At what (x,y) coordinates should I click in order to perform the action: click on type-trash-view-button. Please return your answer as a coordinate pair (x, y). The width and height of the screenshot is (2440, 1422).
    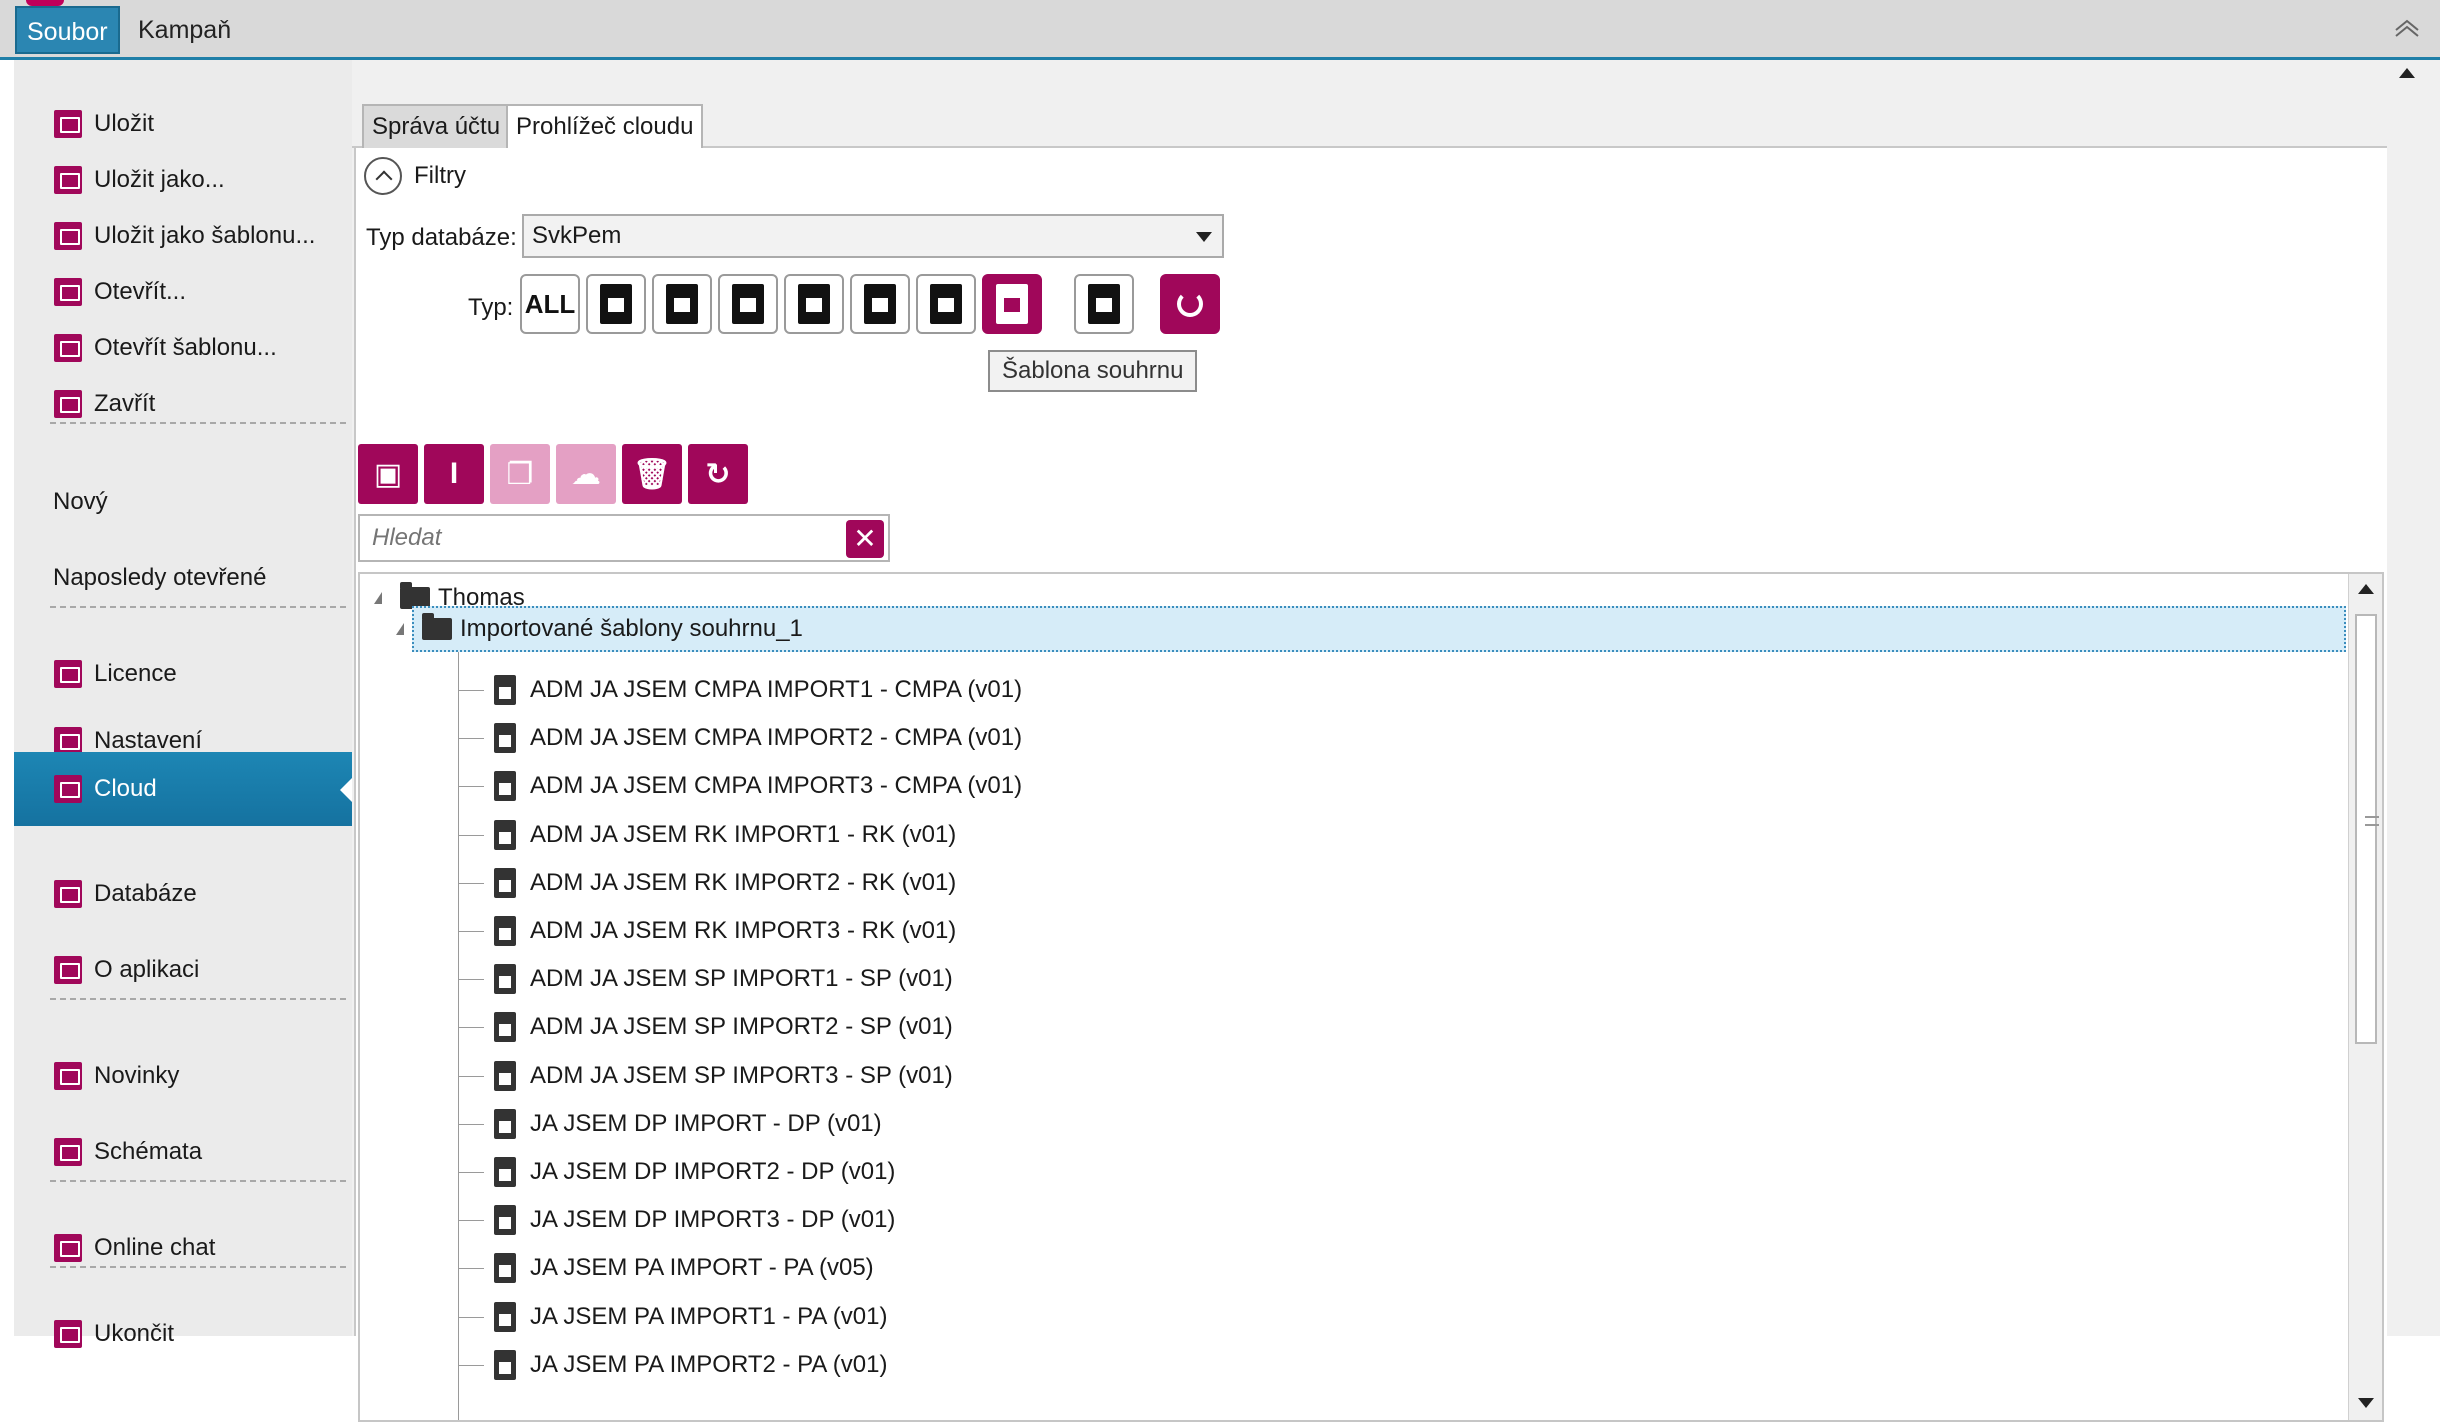
    Looking at the image, I should click on (1104, 304).